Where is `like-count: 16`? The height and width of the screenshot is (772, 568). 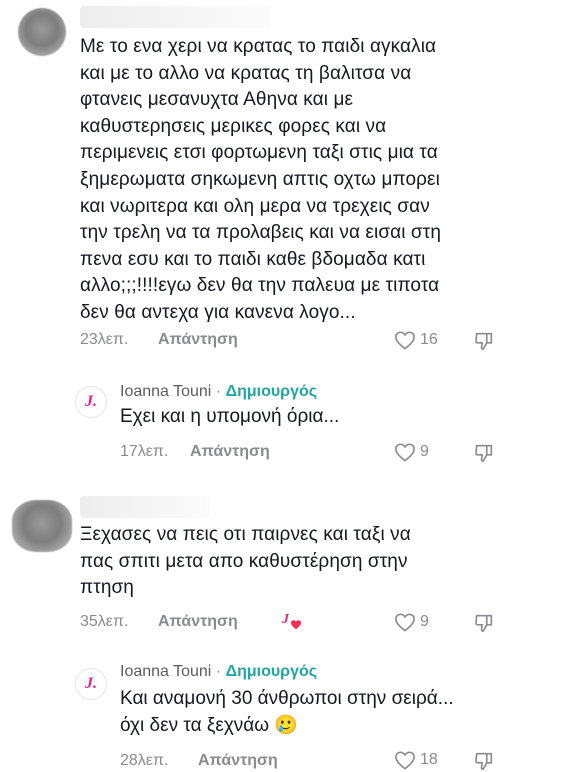 like-count: 16 is located at coordinates (429, 339).